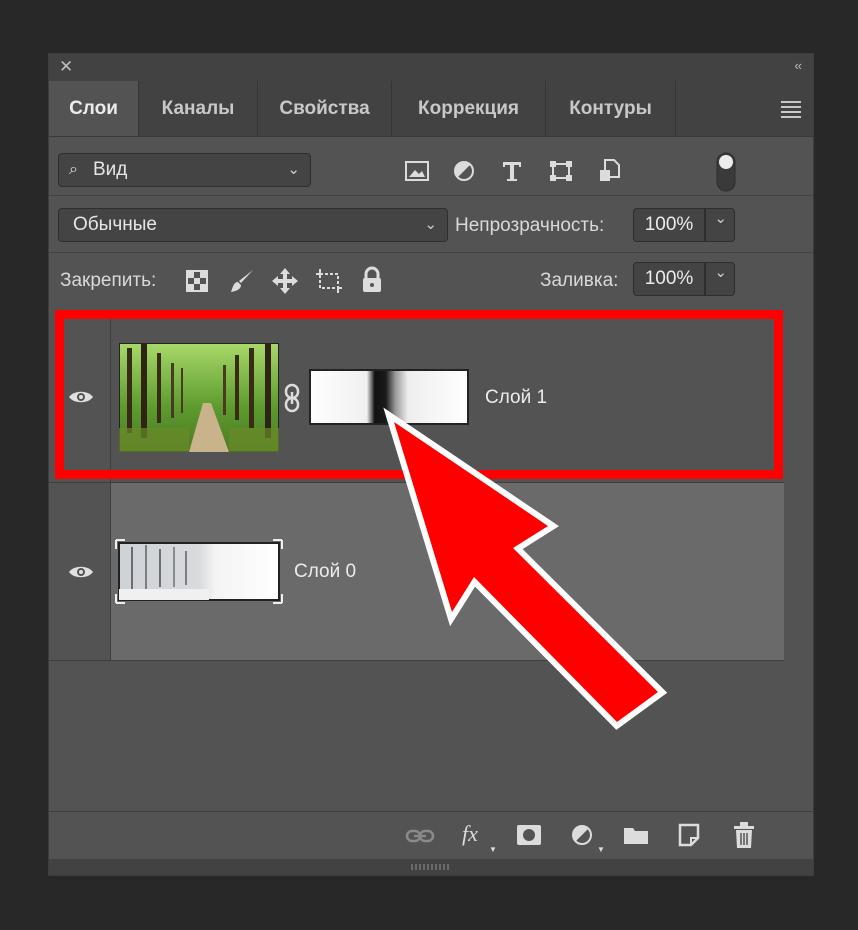 The width and height of the screenshot is (858, 930). I want to click on annotation-arrow, so click(525, 568).